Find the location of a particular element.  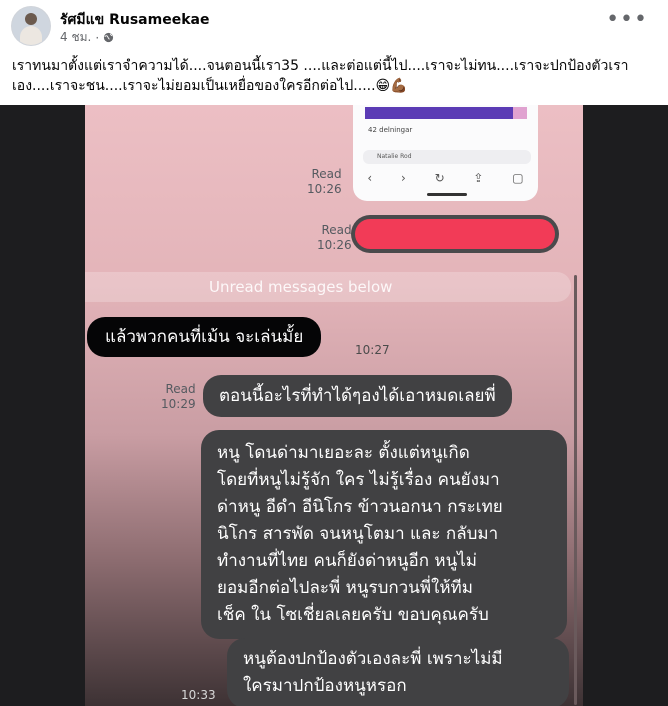

card-nav-bar: ‹ › ↻ ⇪ ▢ is located at coordinates (445, 178).